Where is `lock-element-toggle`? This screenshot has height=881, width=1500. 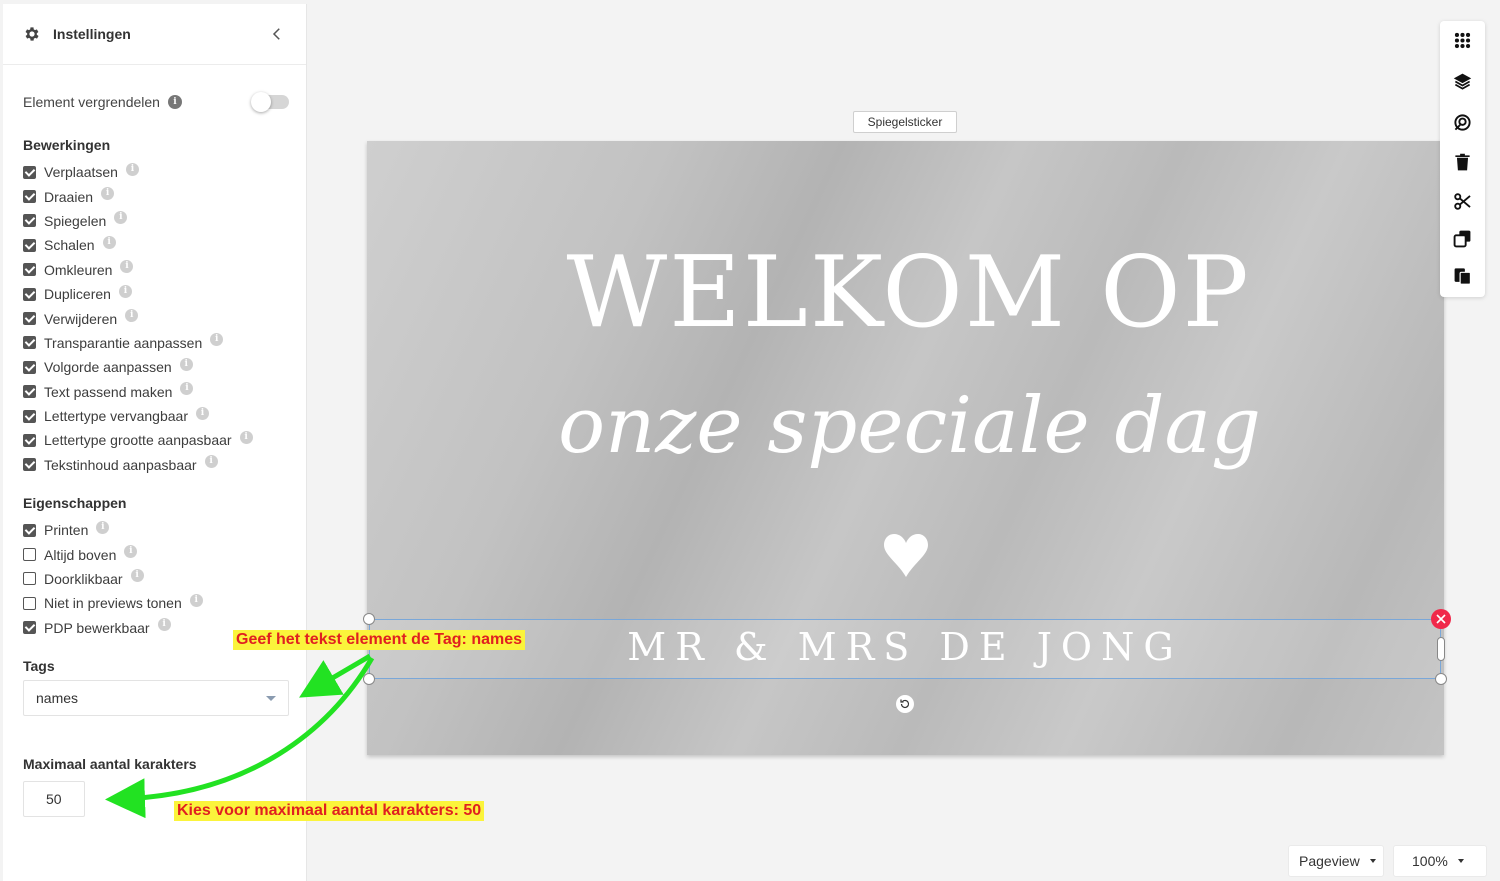
lock-element-toggle is located at coordinates (270, 102).